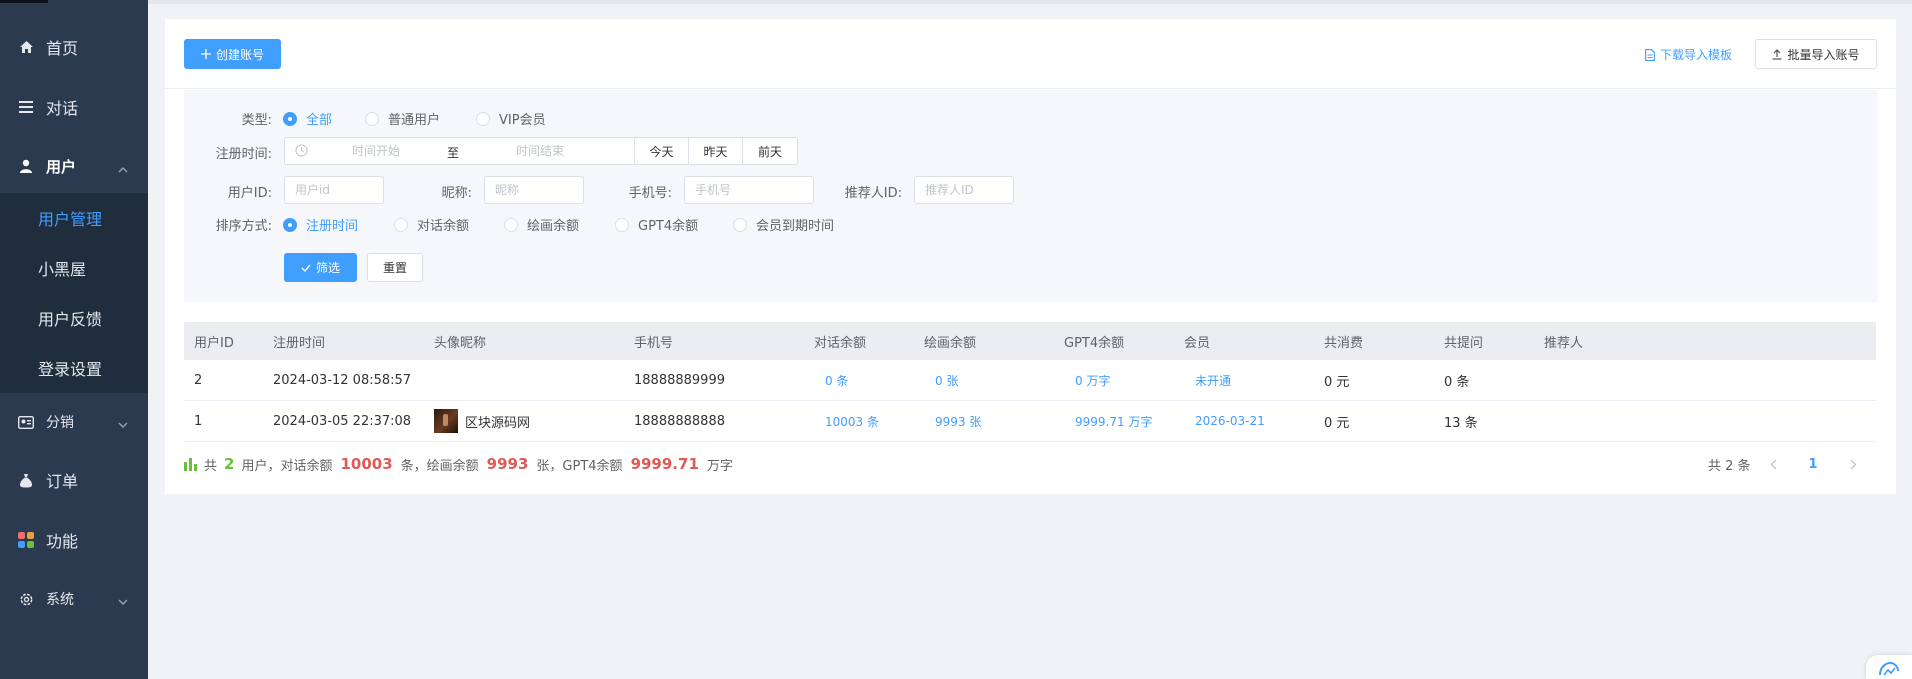 The width and height of the screenshot is (1912, 679). I want to click on id-card-icon, so click(26, 422).